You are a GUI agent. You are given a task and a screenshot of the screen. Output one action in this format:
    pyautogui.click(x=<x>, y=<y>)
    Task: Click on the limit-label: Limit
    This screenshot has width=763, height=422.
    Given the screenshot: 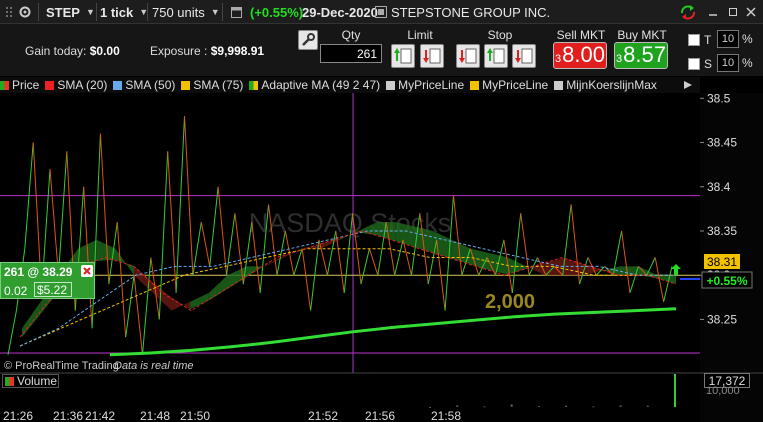 What is the action you would take?
    pyautogui.click(x=420, y=35)
    